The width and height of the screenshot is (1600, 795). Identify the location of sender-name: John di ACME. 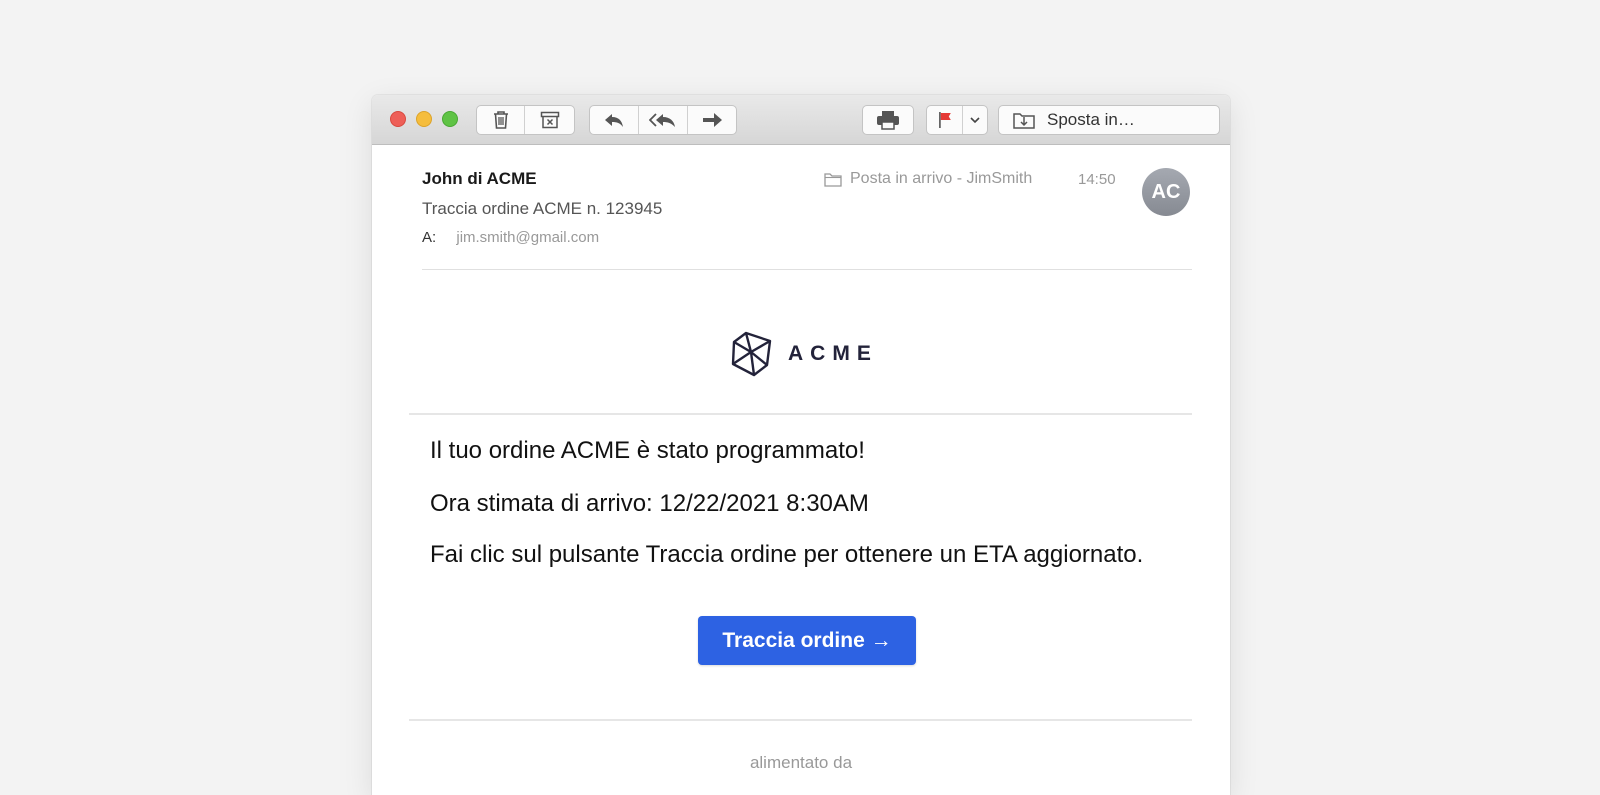
(479, 178).